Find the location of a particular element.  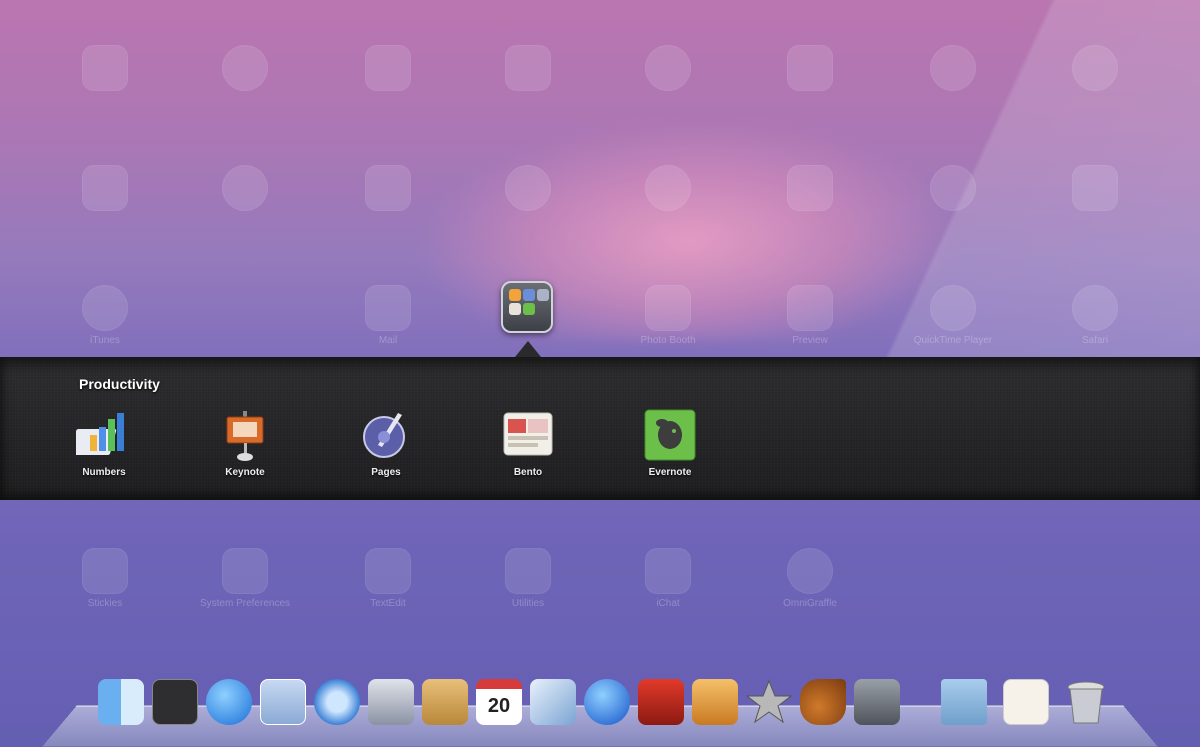

dock-itunes is located at coordinates (607, 702).